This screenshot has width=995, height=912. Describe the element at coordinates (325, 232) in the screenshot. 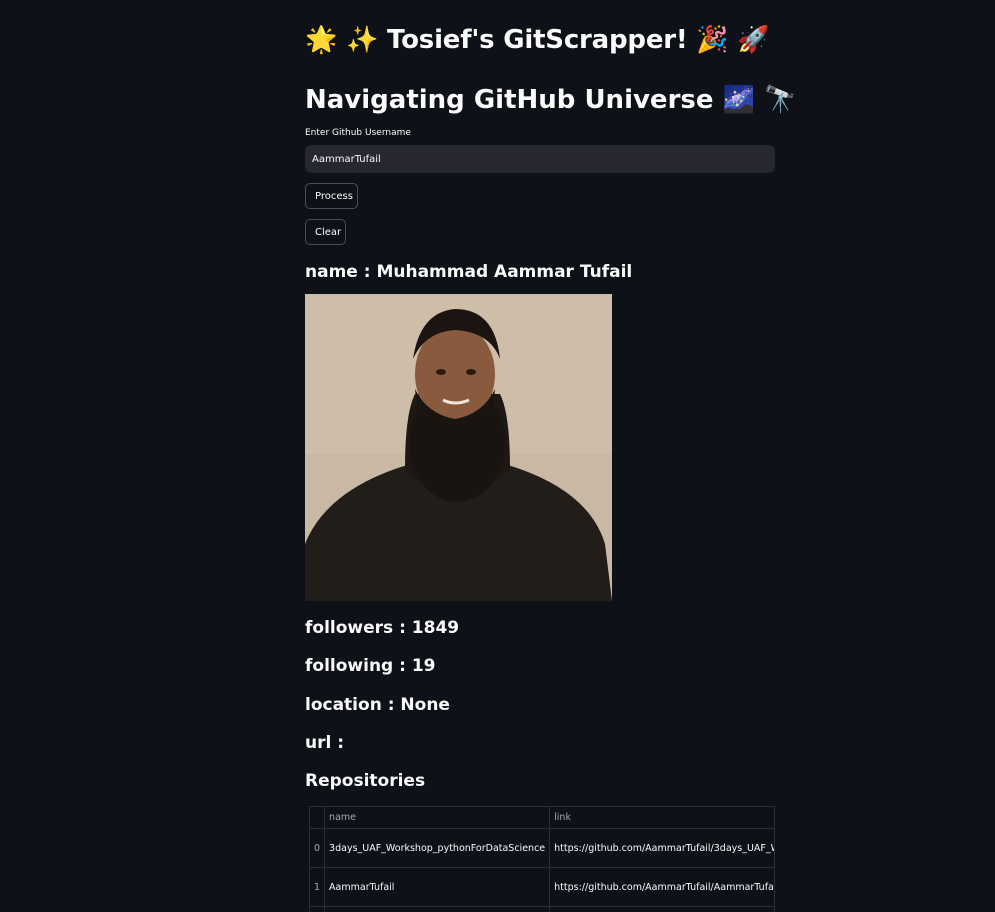

I see `clear-button: Clear` at that location.